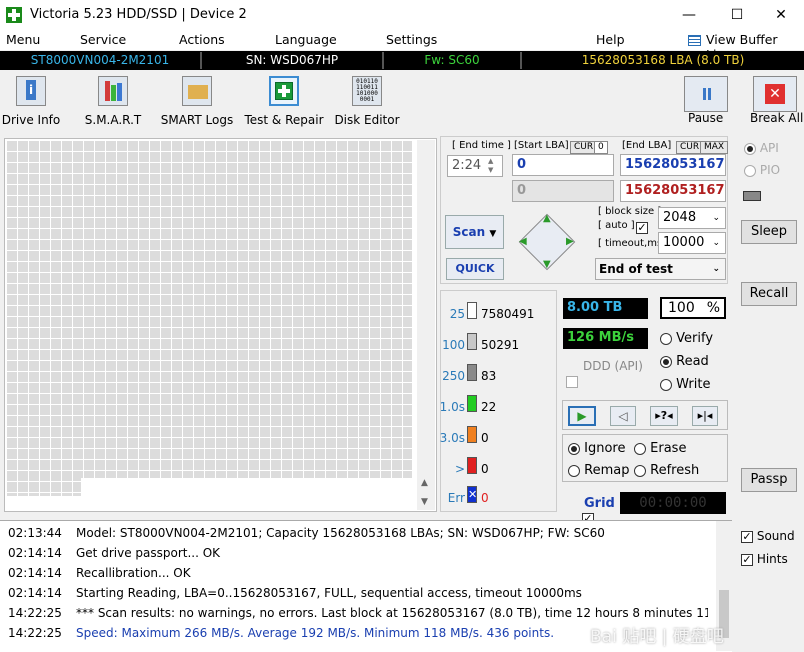  Describe the element at coordinates (640, 448) in the screenshot. I see `erase-radio` at that location.